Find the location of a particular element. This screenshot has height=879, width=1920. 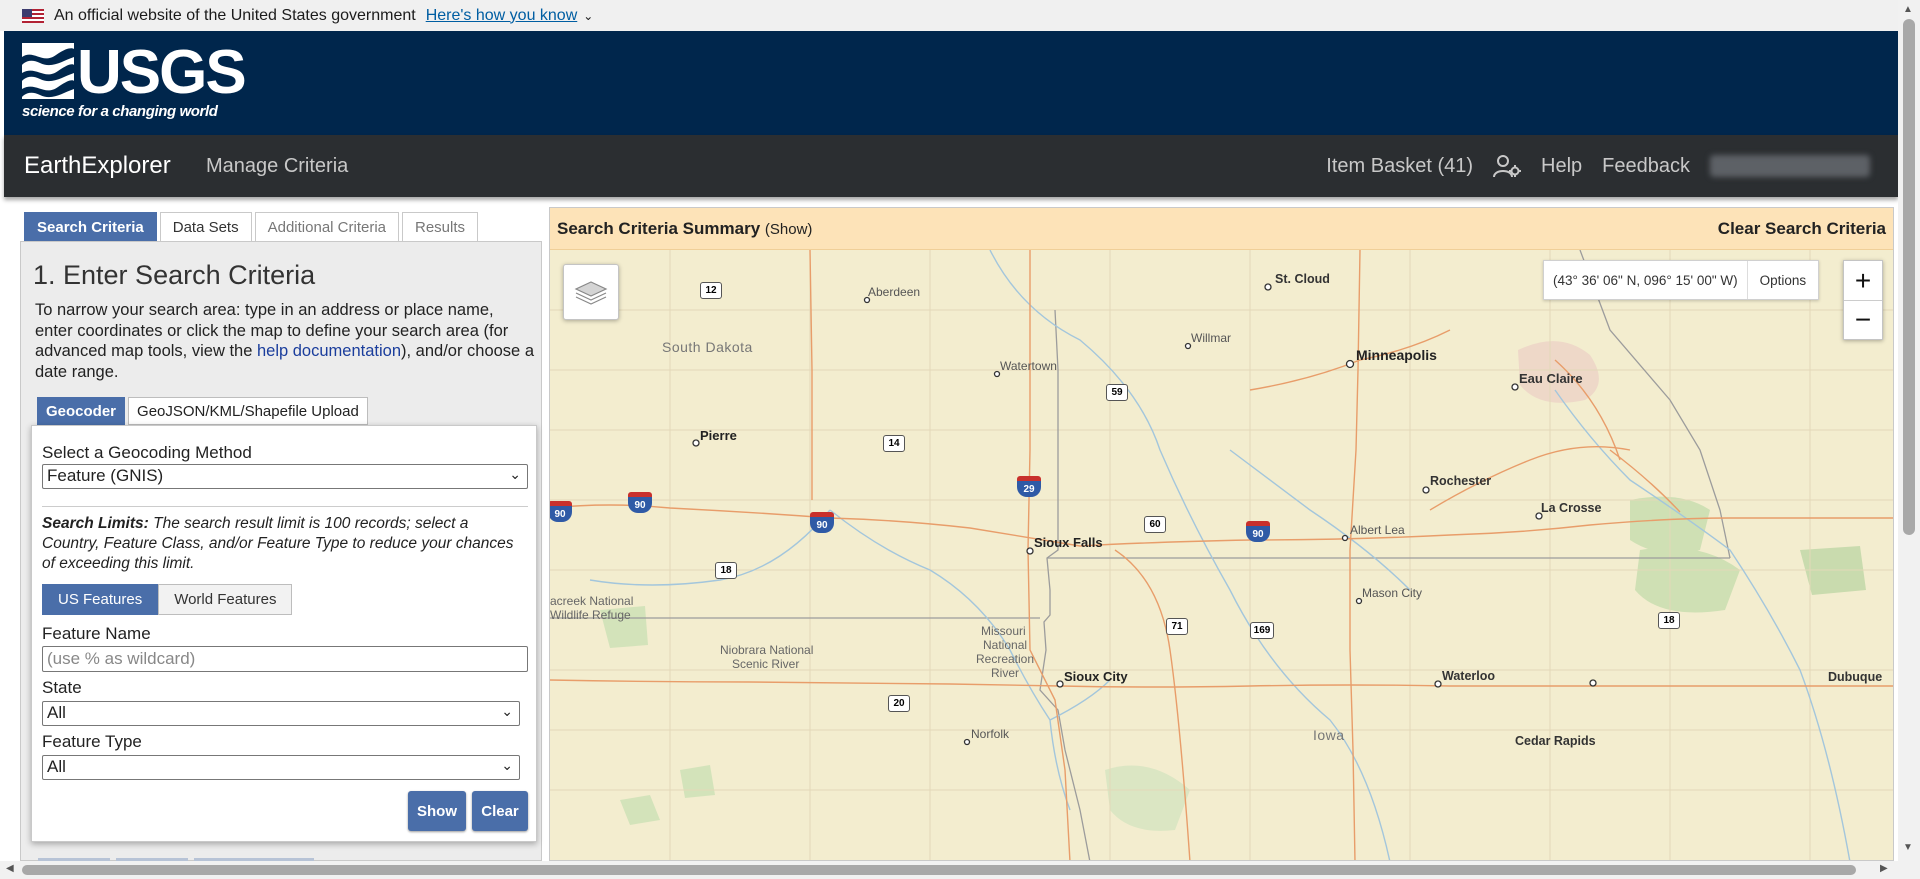

coordinate-value: (43° 36' 06" N, 096° 15' 00" W) is located at coordinates (1645, 280).